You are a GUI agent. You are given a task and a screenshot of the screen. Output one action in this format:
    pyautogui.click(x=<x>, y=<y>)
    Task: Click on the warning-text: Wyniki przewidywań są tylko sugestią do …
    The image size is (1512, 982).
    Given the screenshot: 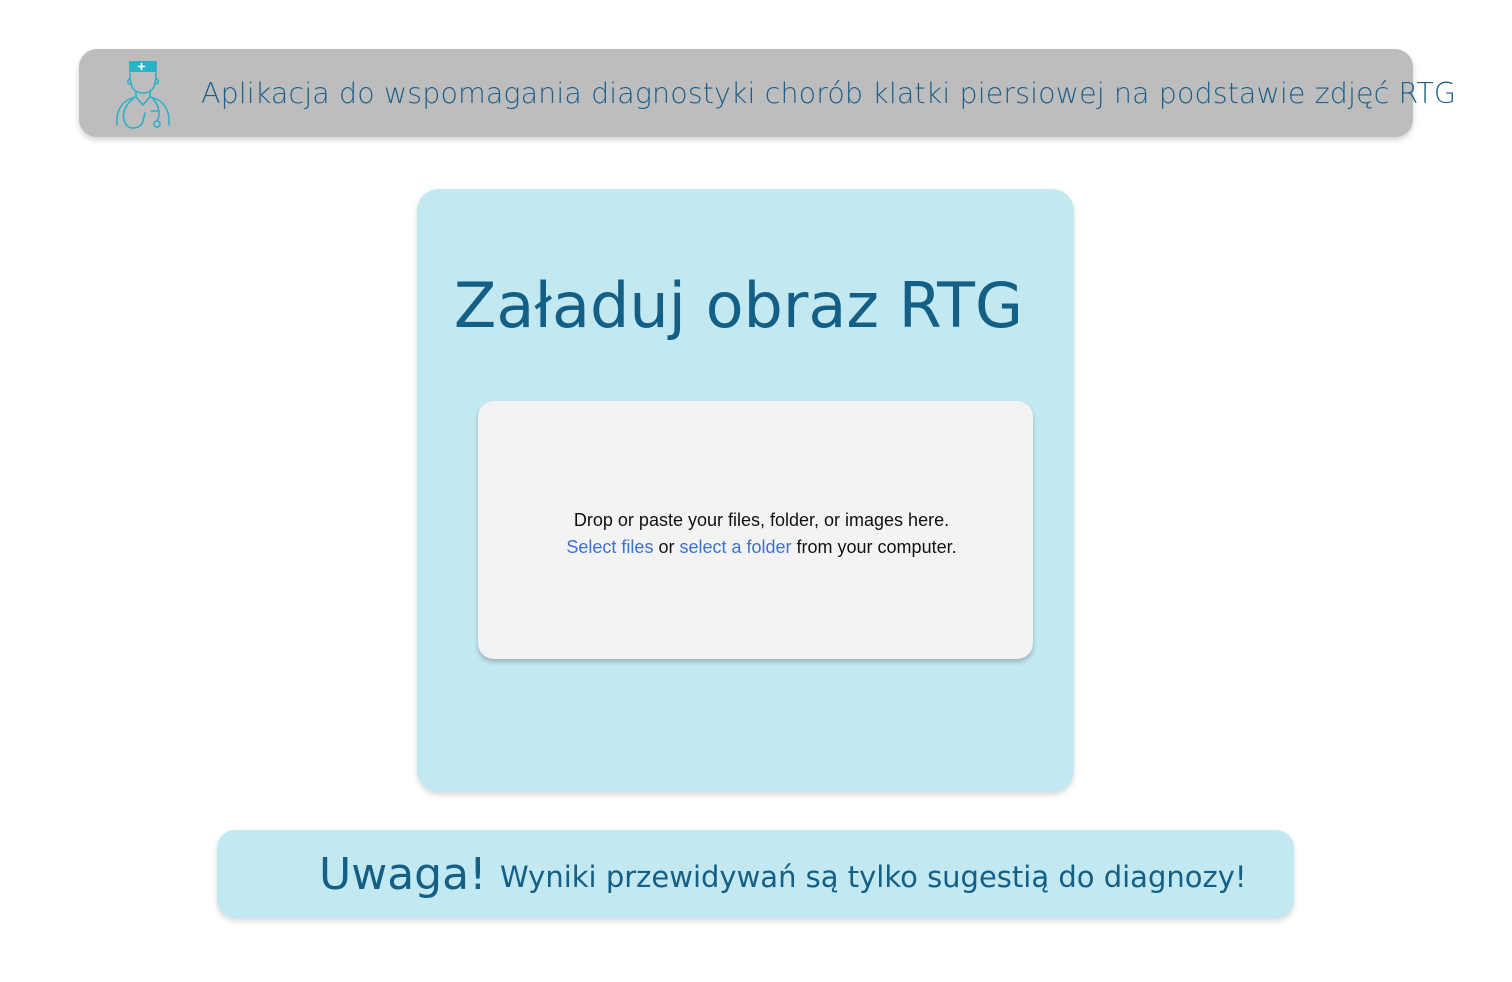 What is the action you would take?
    pyautogui.click(x=873, y=877)
    